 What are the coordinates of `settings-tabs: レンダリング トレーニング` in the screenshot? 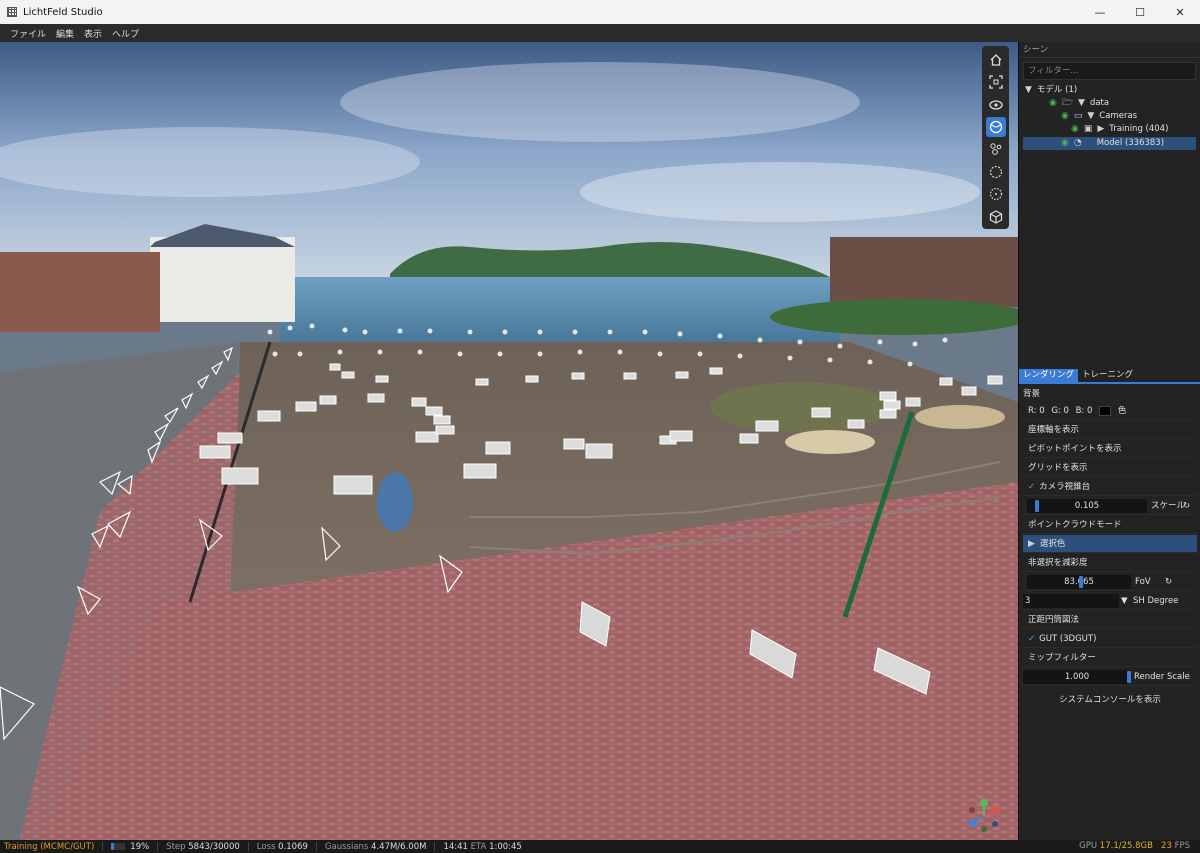 It's located at (1109, 376).